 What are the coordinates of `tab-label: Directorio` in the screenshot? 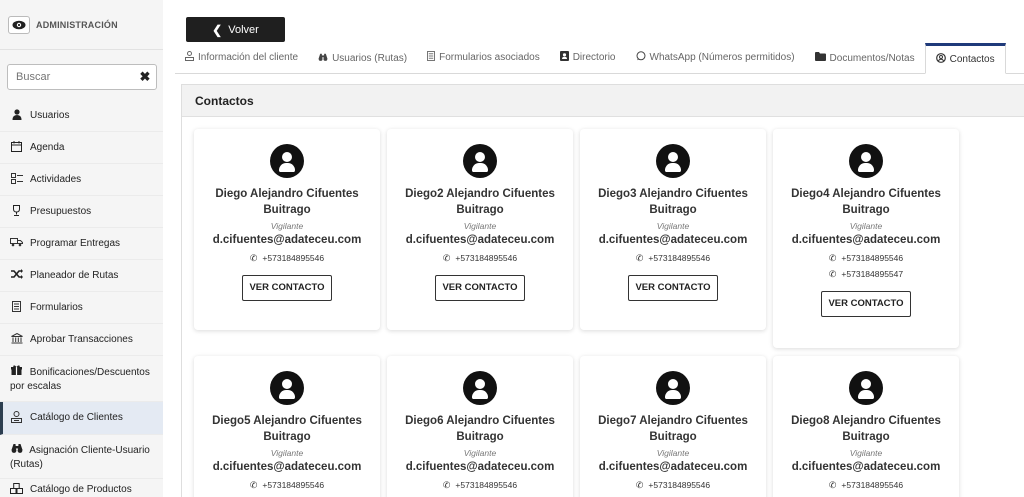 It's located at (594, 57).